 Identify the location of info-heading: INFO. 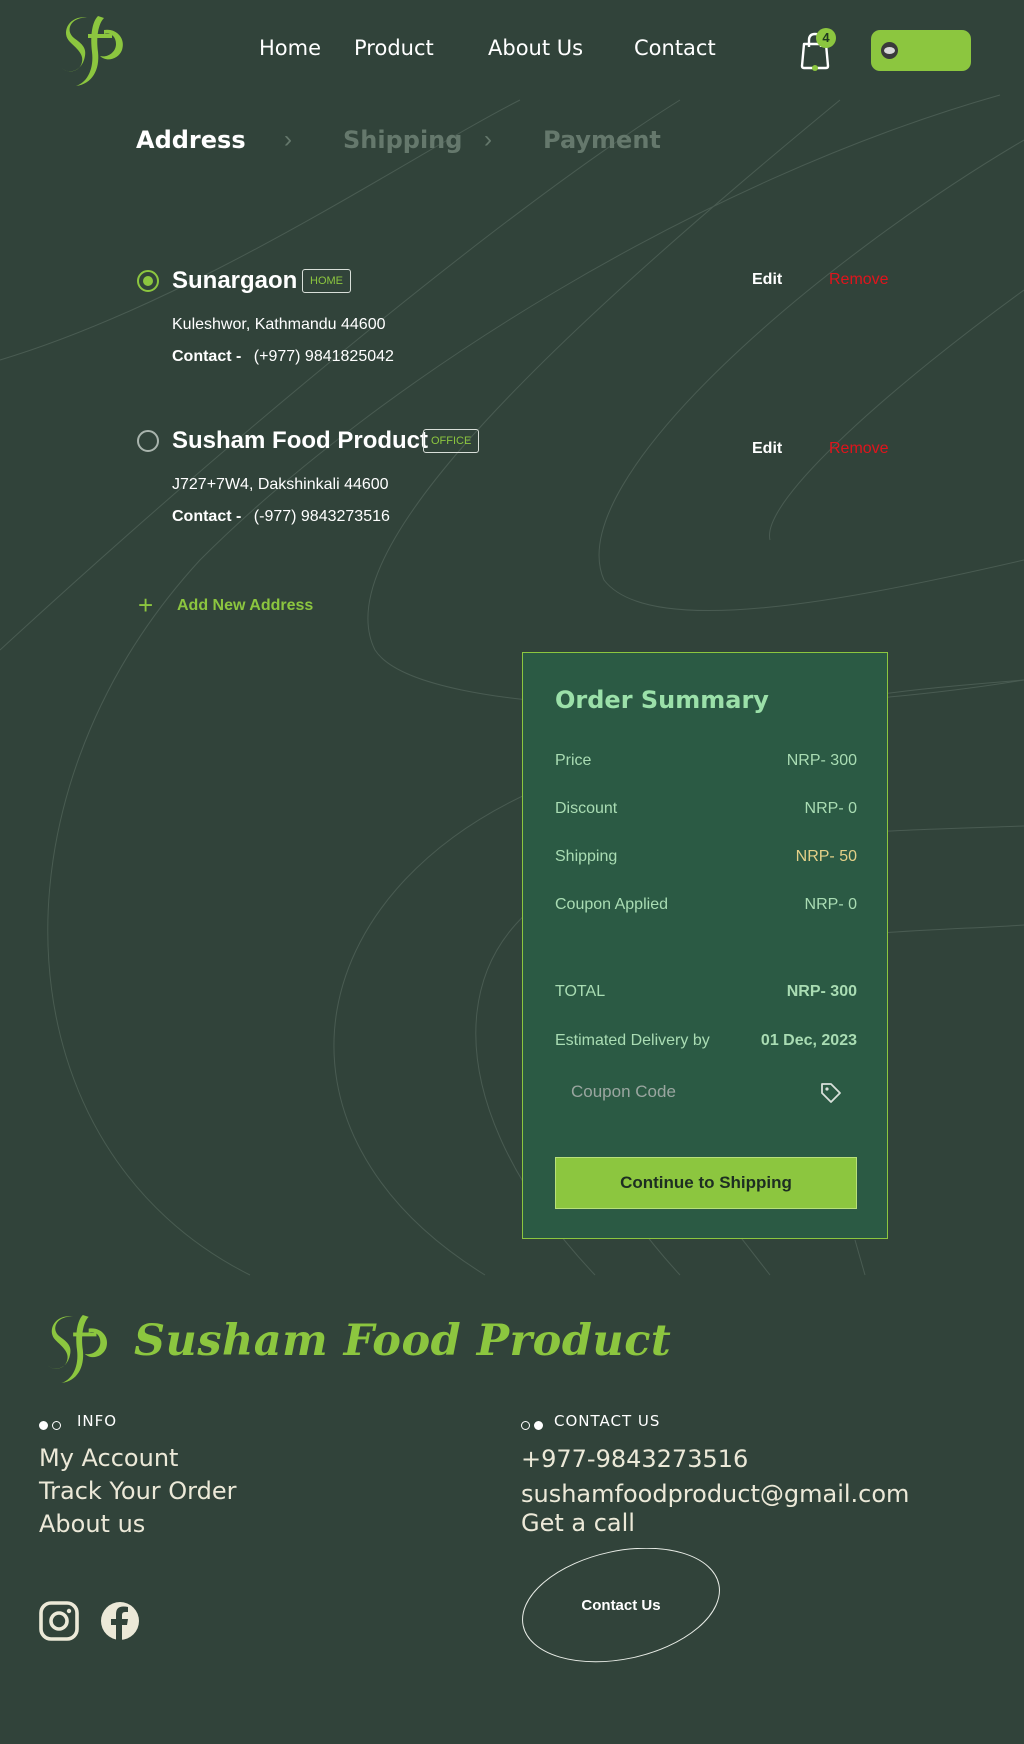
(97, 1421).